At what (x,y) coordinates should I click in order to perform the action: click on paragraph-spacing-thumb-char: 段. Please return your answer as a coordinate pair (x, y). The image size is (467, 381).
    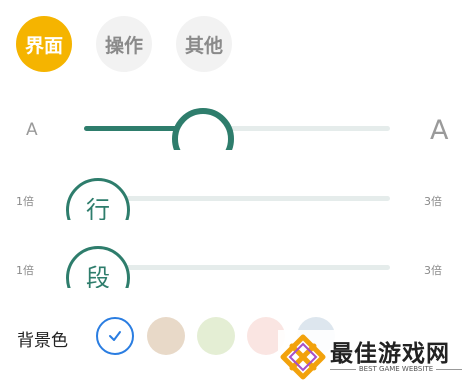
    Looking at the image, I should click on (98, 276).